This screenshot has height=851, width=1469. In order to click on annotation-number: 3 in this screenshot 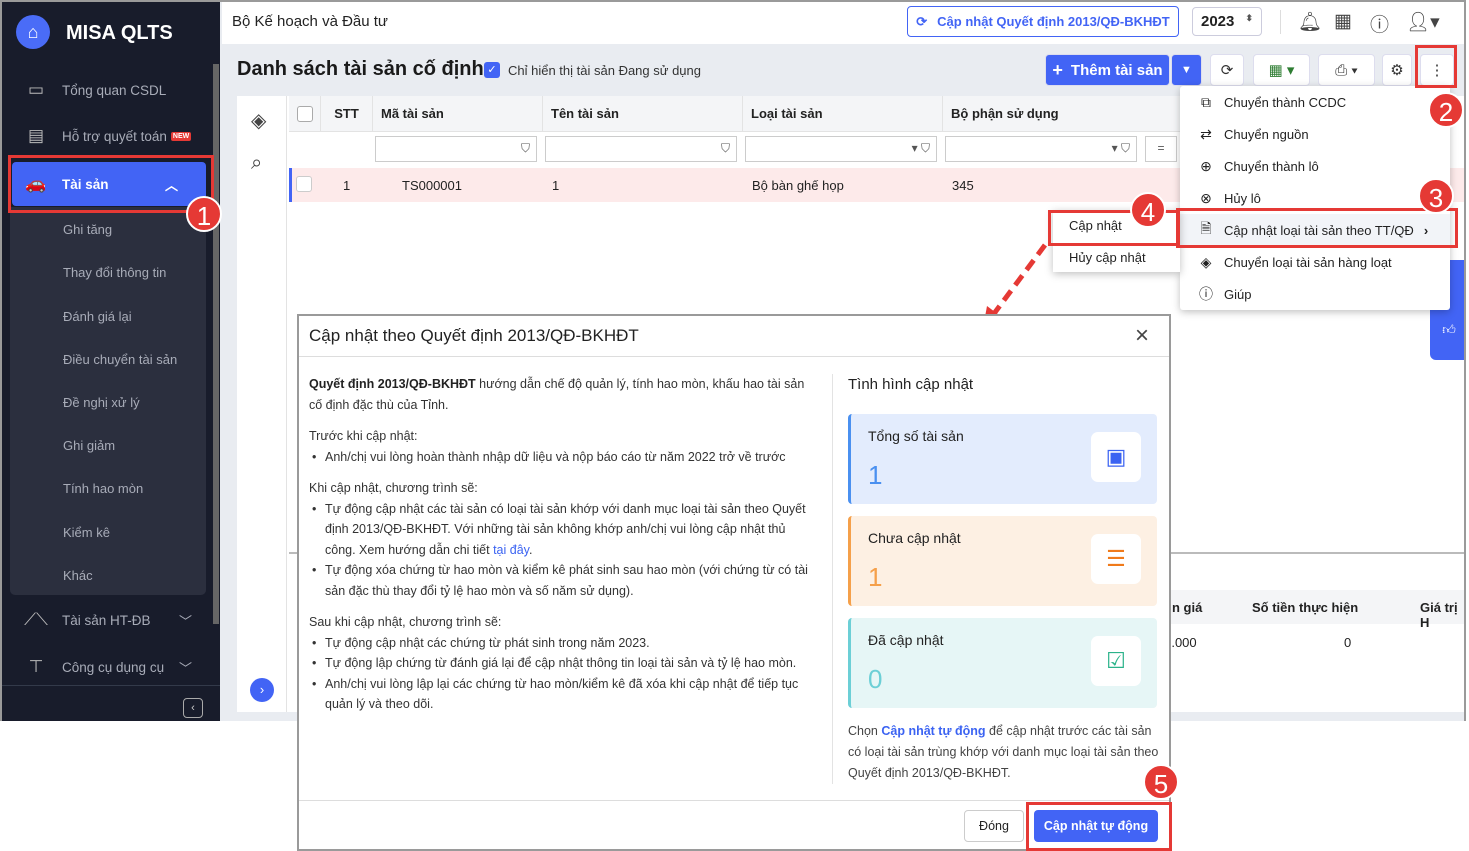, I will do `click(1436, 196)`.